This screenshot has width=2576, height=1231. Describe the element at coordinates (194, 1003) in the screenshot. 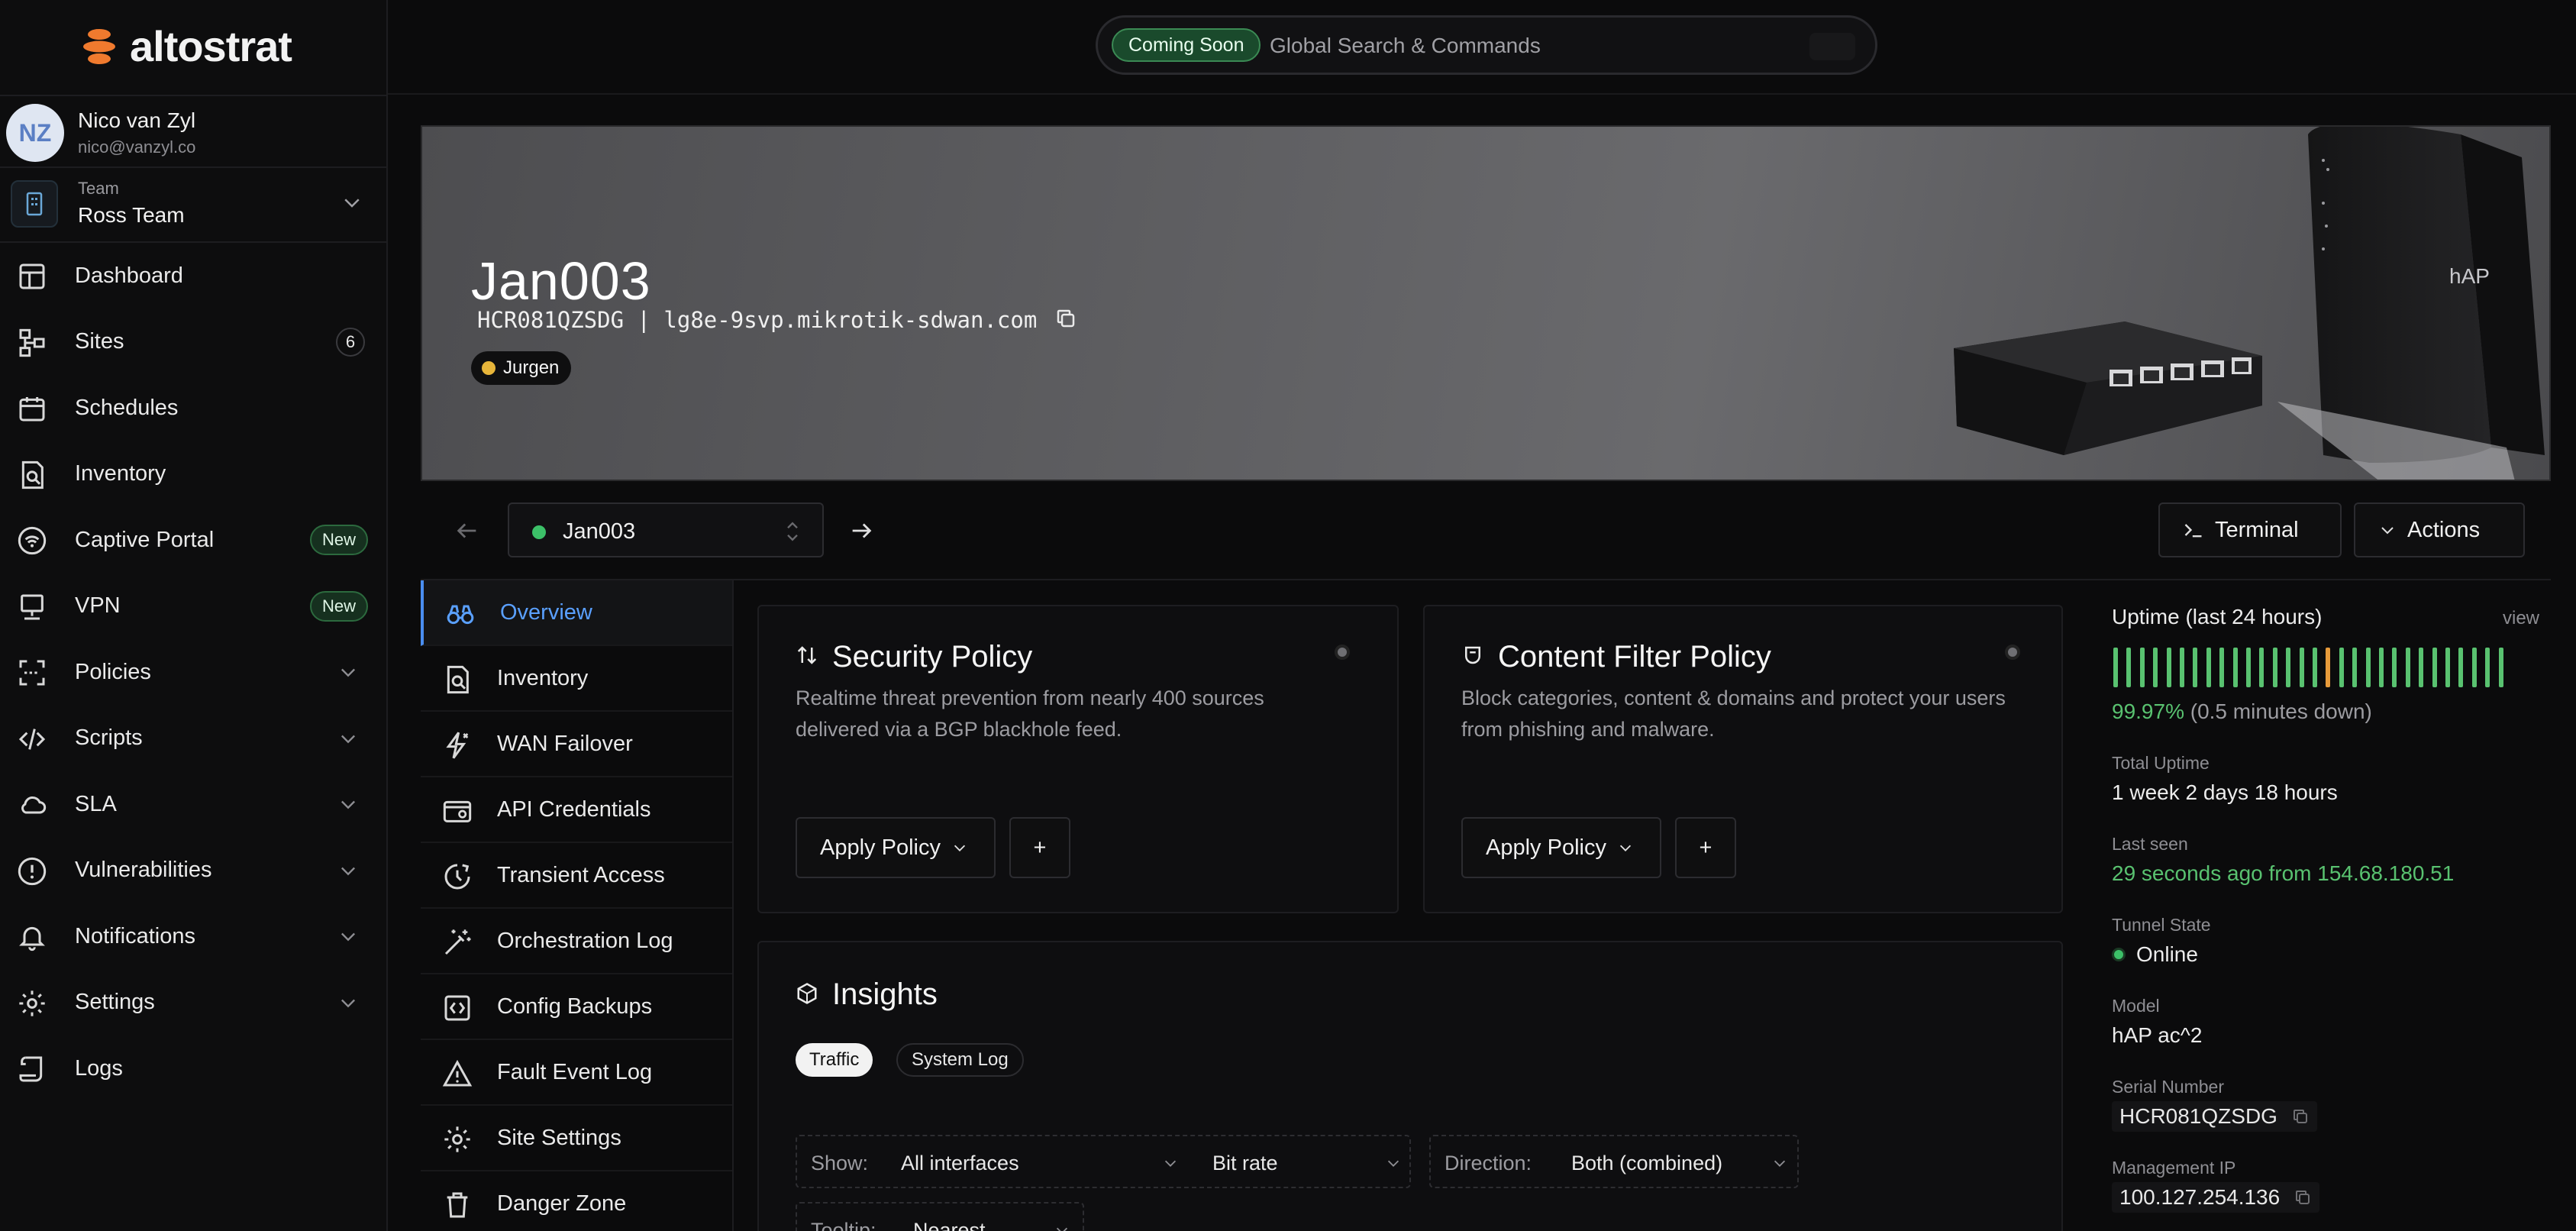

I see `sidebar-item-settings: Settings` at that location.